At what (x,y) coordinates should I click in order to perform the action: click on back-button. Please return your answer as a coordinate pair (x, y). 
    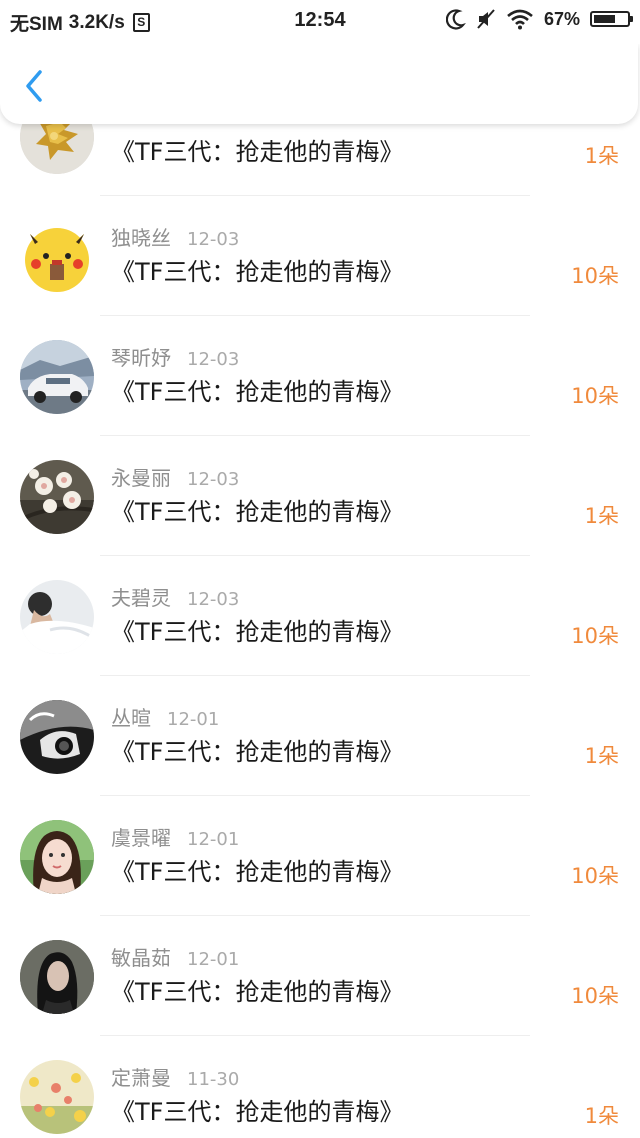
    Looking at the image, I should click on (36, 86).